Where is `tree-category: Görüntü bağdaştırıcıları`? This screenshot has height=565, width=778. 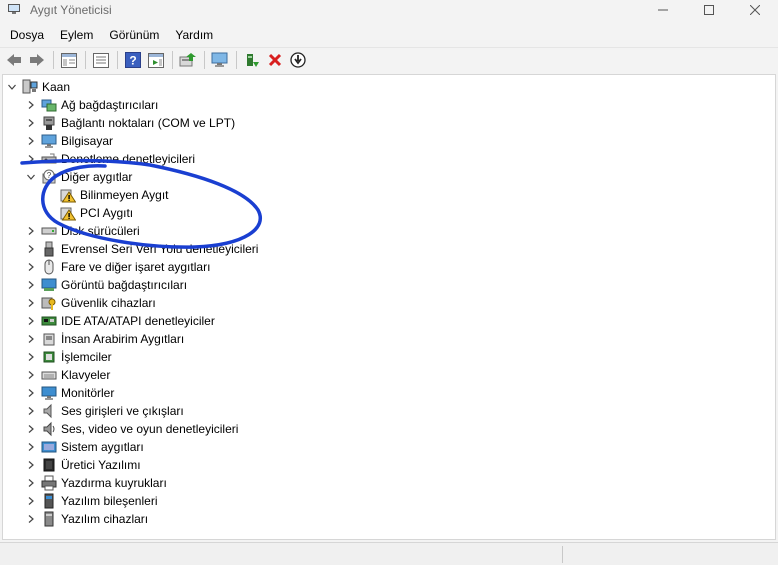
tree-category: Görüntü bağdaştırıcıları is located at coordinates (105, 285).